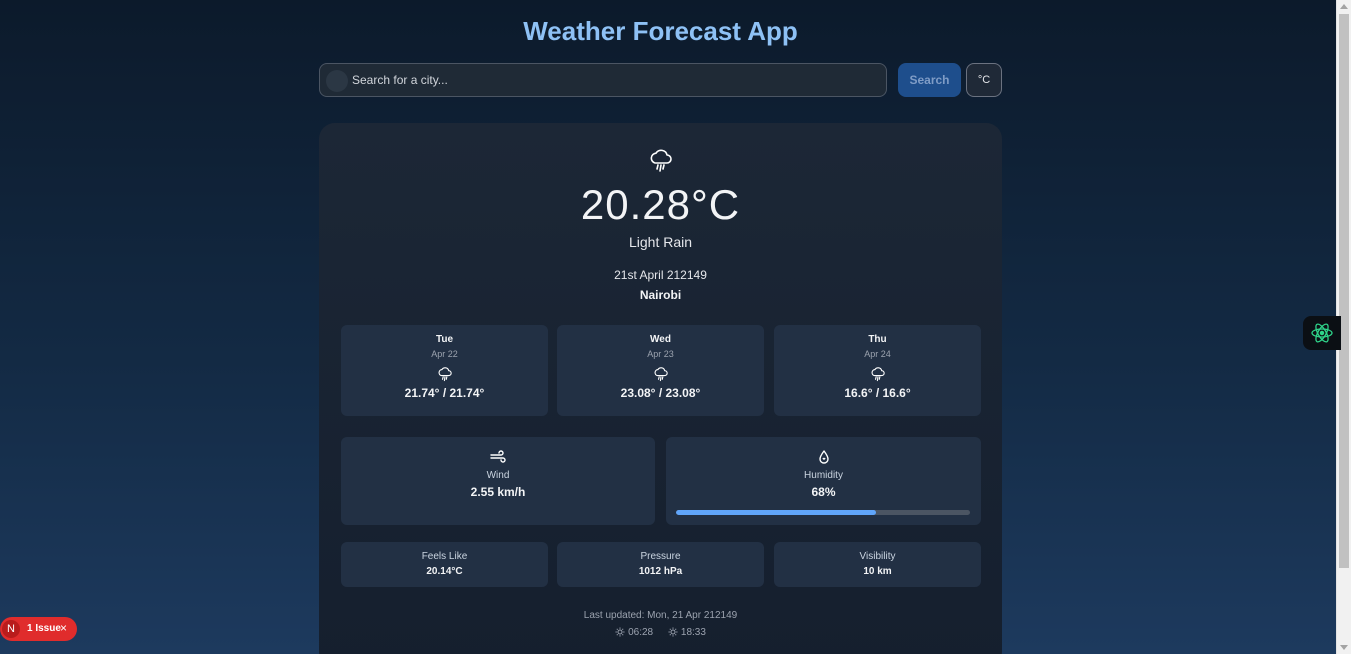  What do you see at coordinates (877, 571) in the screenshot?
I see `visibility-value: 10 km` at bounding box center [877, 571].